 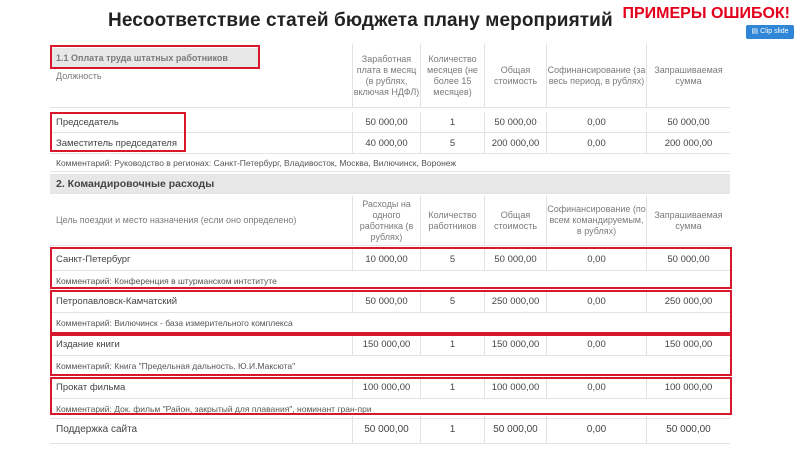 What do you see at coordinates (386, 344) in the screenshot?
I see `row-rate: 150 000,00` at bounding box center [386, 344].